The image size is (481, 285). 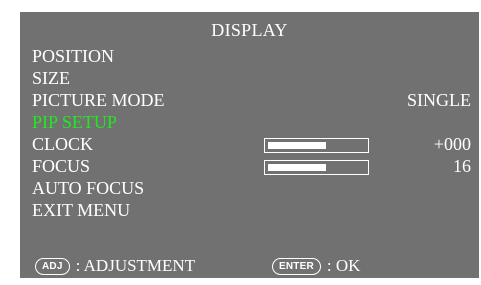 I want to click on menu-item-pip-setup: PIP SETUP, so click(x=74, y=122).